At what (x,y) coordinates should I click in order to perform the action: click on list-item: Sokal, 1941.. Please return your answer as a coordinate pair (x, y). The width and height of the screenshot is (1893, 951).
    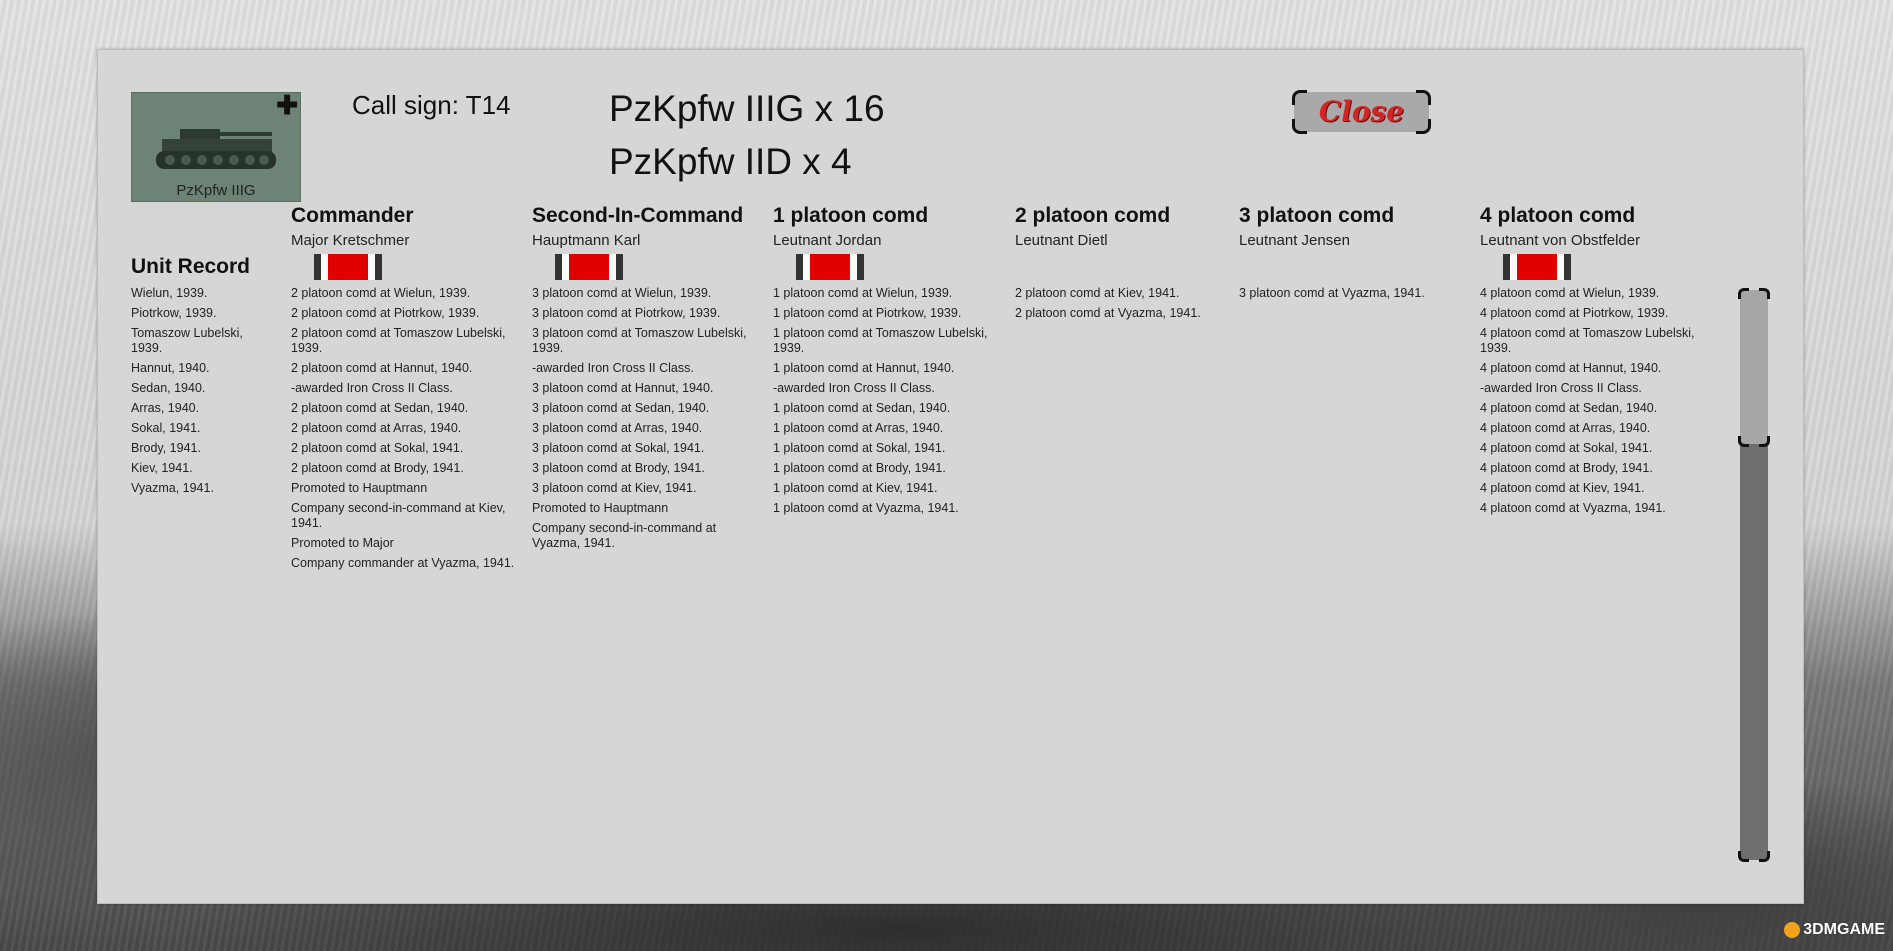
    Looking at the image, I should click on (166, 428).